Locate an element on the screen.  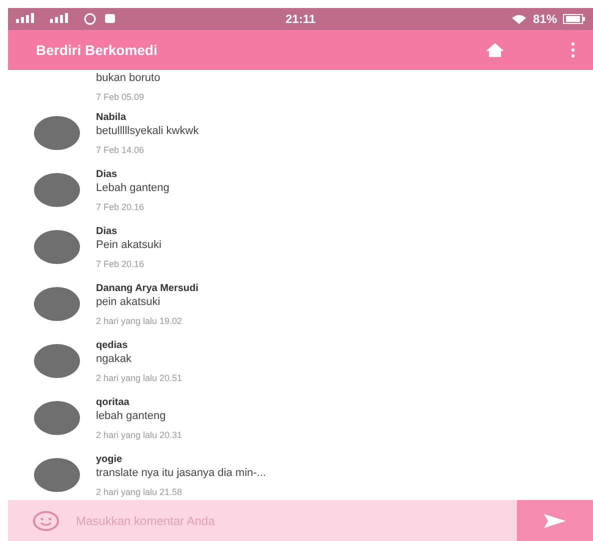
comment-time: 2 hari yang lalu 20.31 is located at coordinates (139, 435).